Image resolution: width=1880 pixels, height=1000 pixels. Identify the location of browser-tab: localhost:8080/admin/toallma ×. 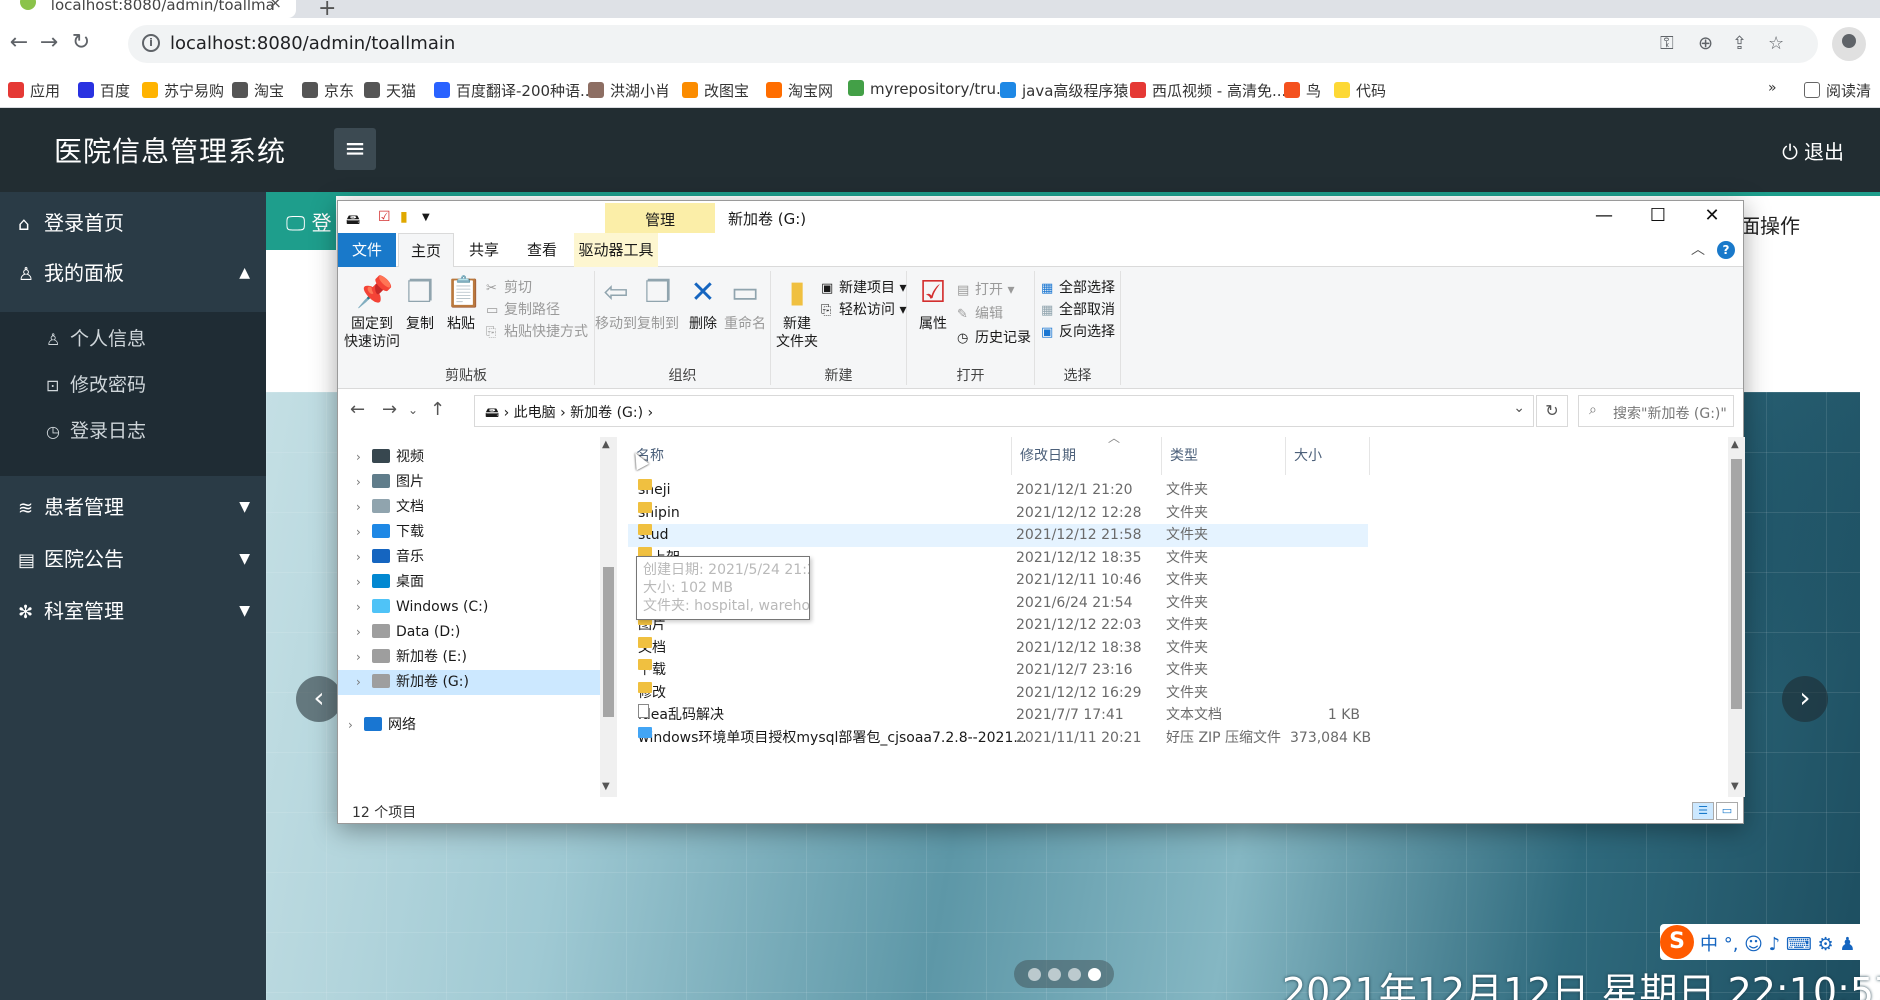
(148, 9).